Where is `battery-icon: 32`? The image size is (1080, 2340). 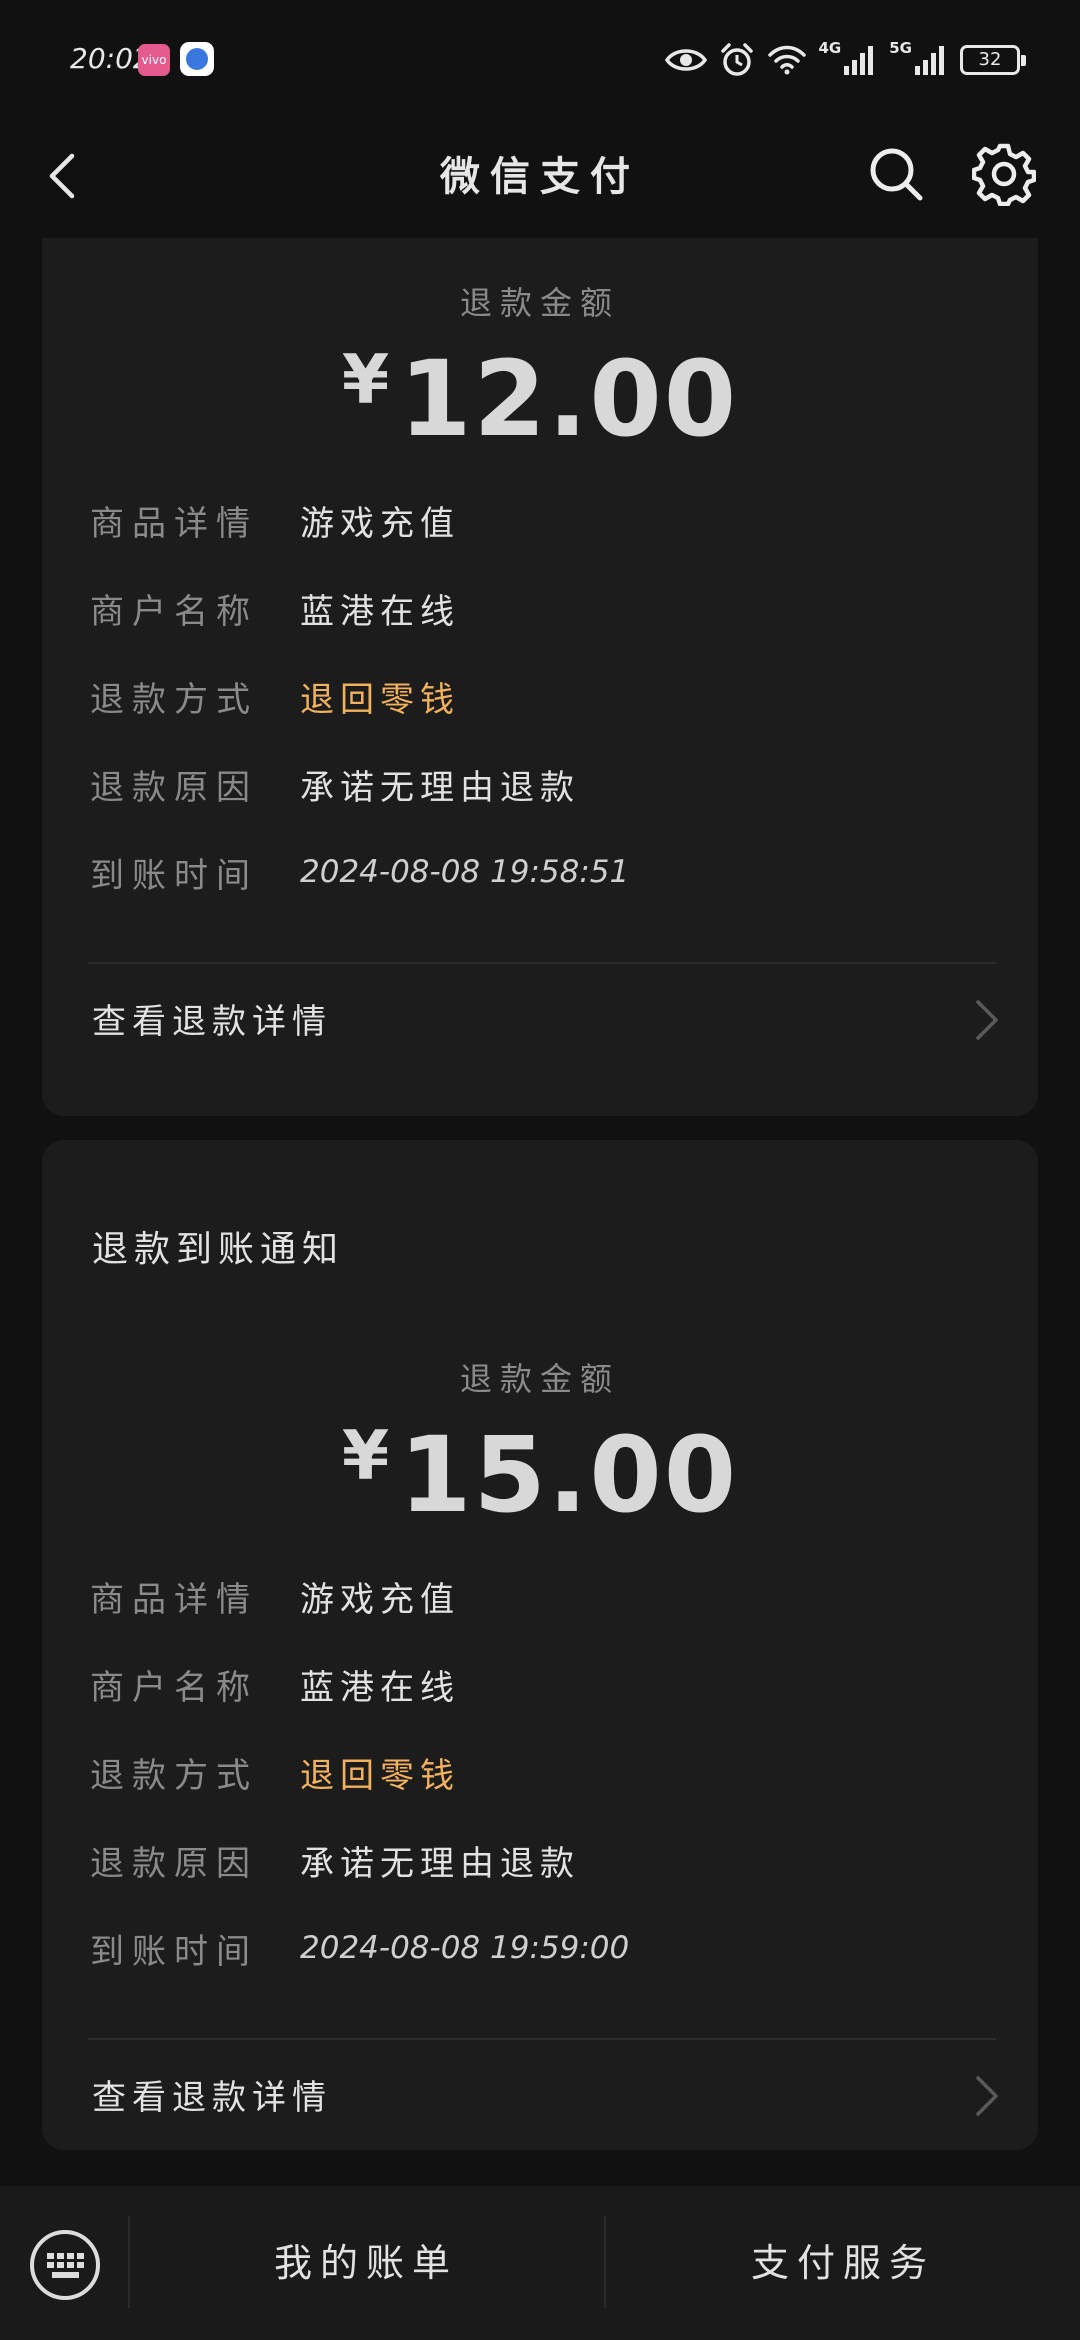 battery-icon: 32 is located at coordinates (993, 60).